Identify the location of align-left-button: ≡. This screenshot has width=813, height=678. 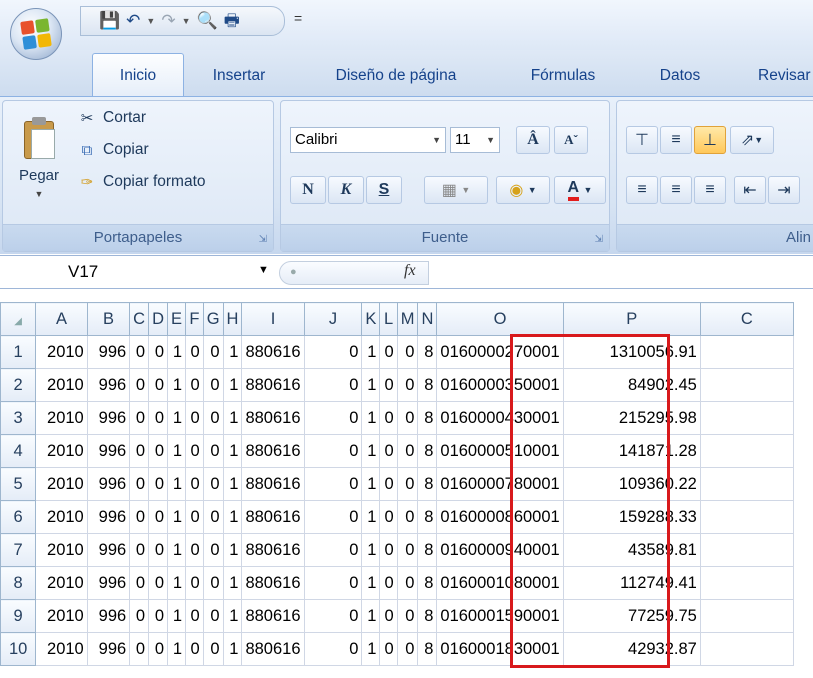
(642, 190).